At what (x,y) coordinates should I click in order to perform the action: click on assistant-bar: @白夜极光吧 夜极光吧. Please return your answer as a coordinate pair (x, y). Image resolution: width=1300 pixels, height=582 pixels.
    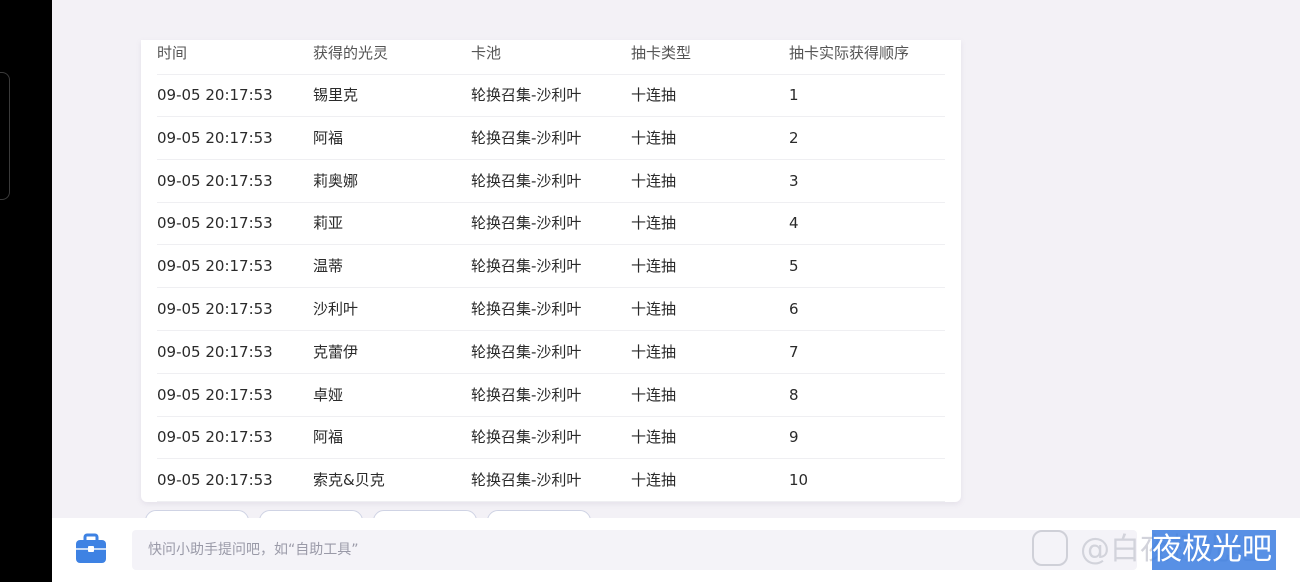
    Looking at the image, I should click on (676, 550).